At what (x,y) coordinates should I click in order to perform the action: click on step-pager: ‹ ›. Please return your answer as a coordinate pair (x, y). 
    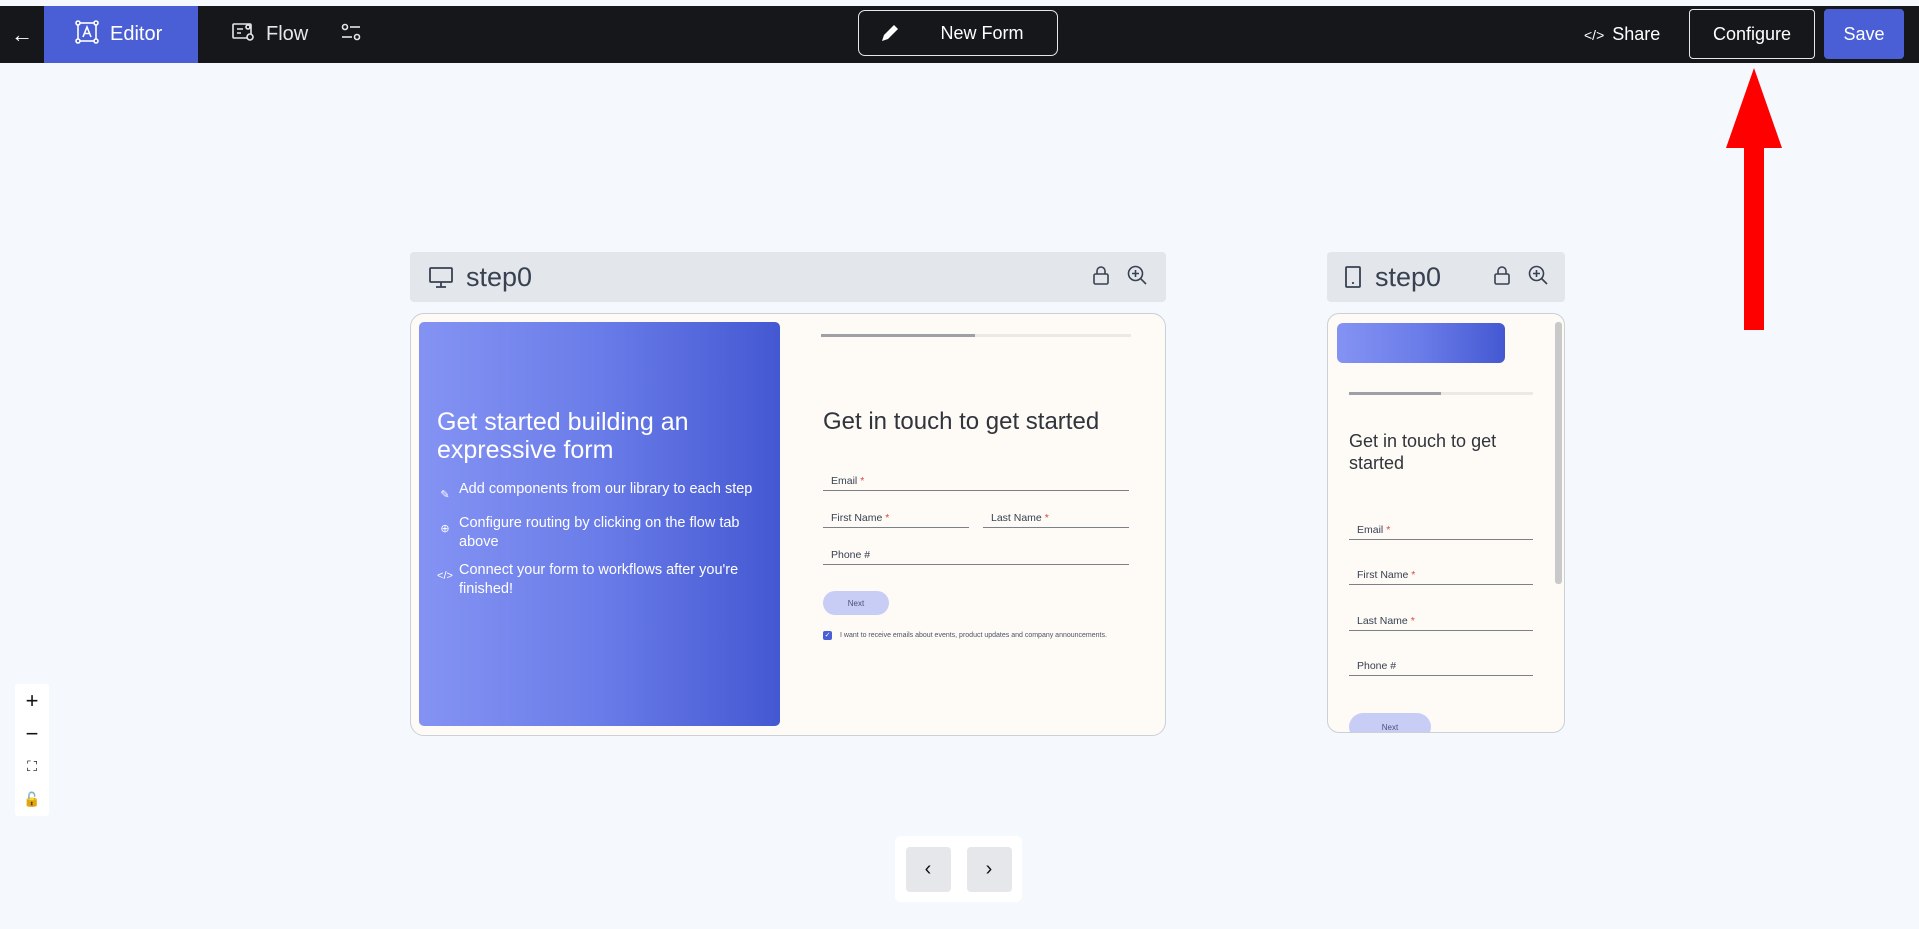
    Looking at the image, I should click on (958, 869).